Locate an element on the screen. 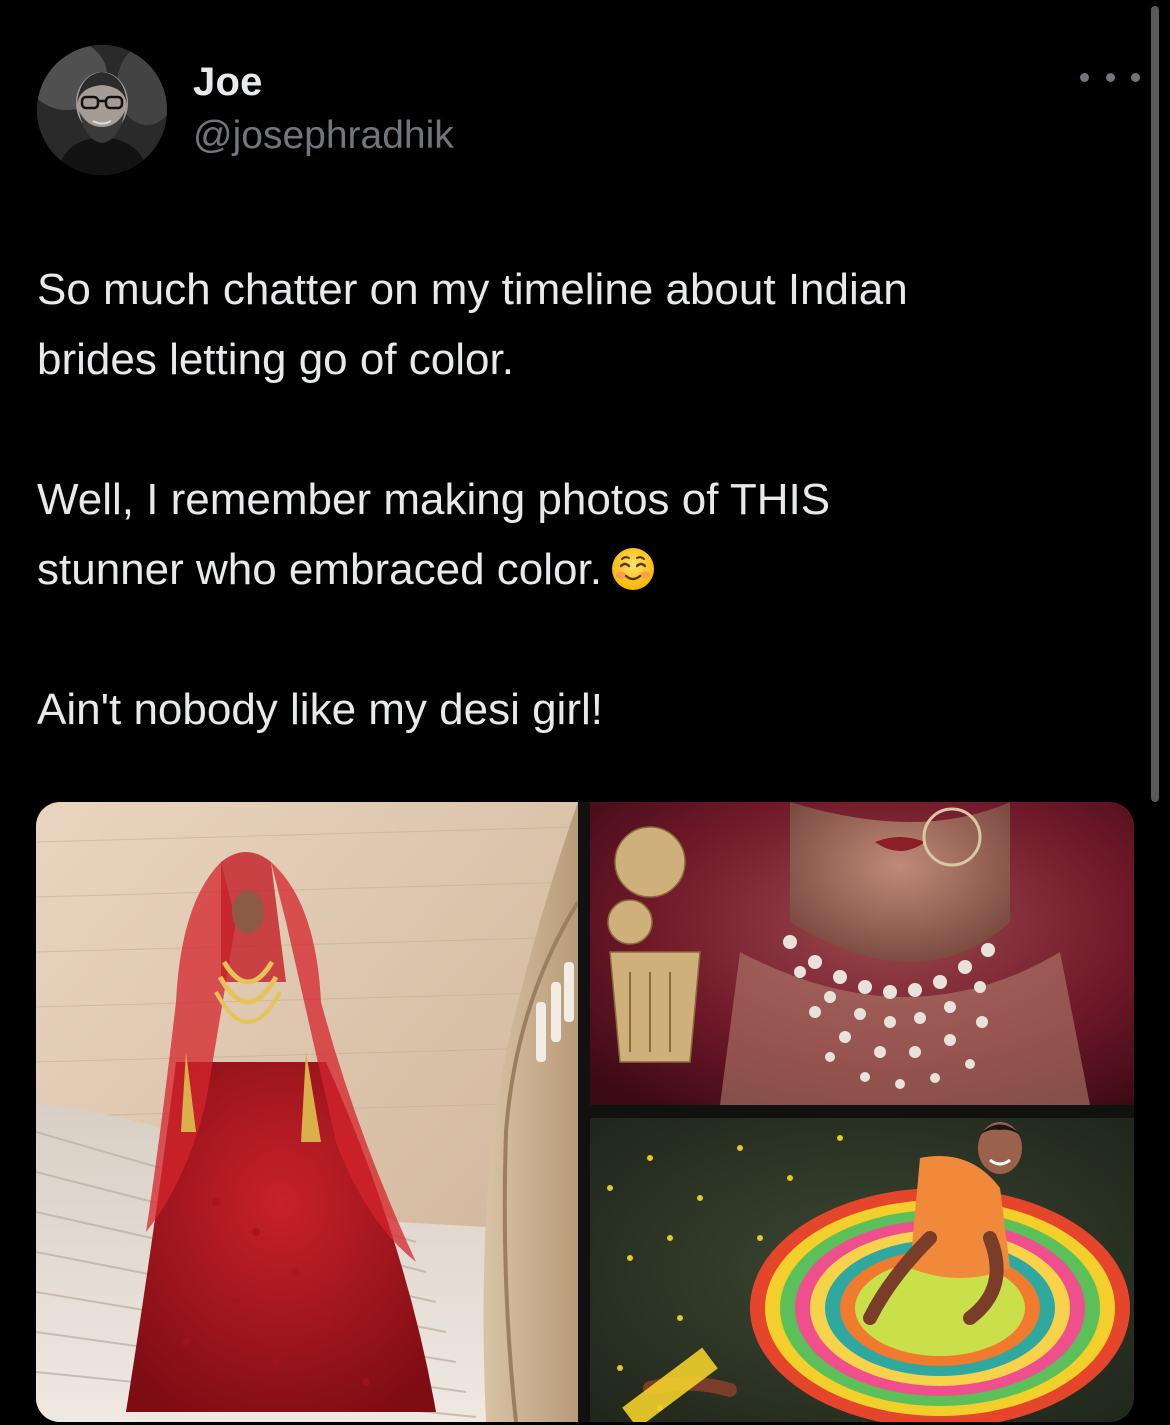 The width and height of the screenshot is (1170, 1425). scrollbar is located at coordinates (1155, 404).